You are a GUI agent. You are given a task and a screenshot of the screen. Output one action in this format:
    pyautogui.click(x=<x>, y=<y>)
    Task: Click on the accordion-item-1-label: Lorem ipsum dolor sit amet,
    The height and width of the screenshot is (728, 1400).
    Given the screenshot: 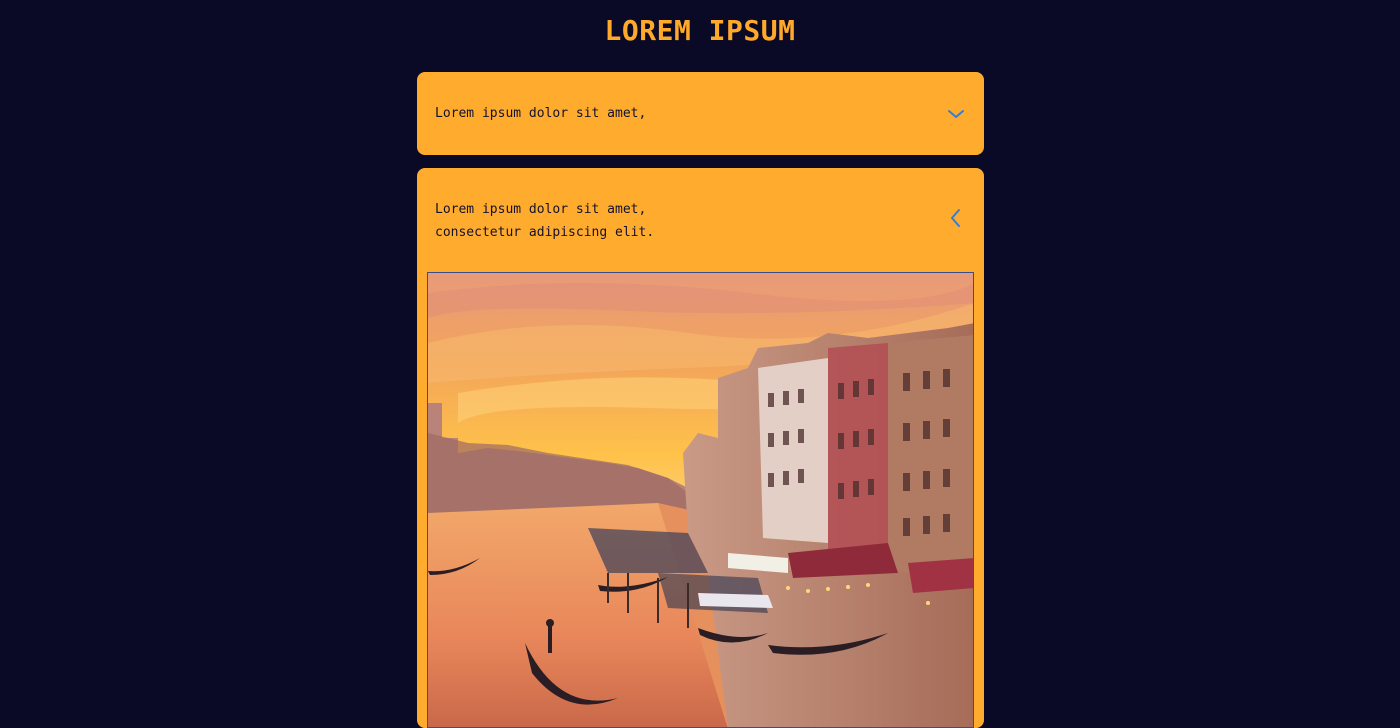 What is the action you would take?
    pyautogui.click(x=540, y=113)
    